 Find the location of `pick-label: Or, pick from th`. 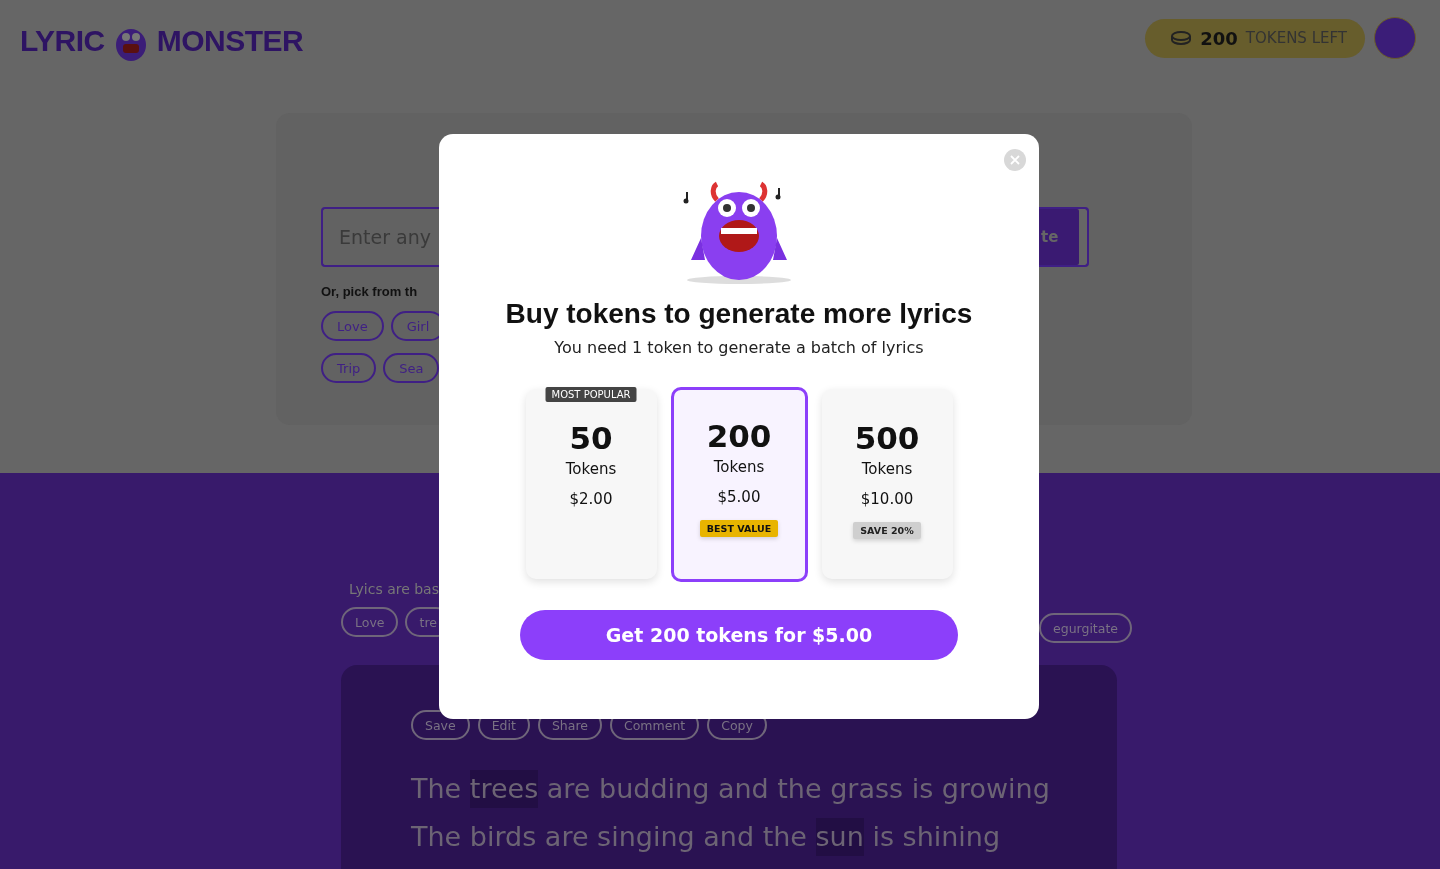

pick-label: Or, pick from th is located at coordinates (370, 291).